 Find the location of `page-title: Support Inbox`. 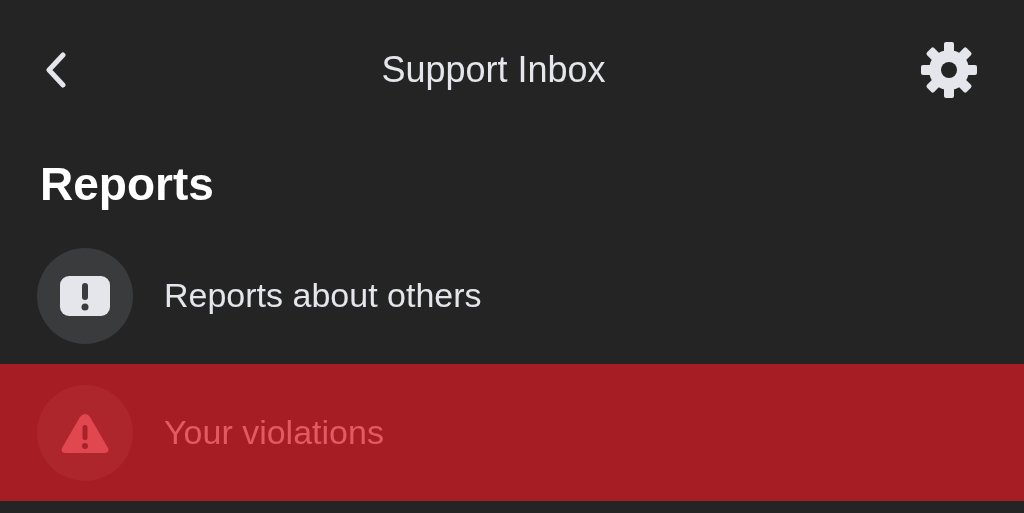

page-title: Support Inbox is located at coordinates (493, 70).